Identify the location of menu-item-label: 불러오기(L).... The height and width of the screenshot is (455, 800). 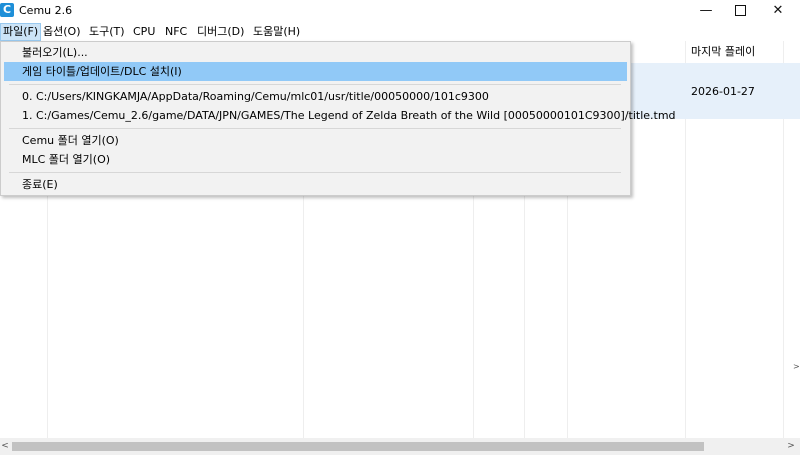
(55, 52).